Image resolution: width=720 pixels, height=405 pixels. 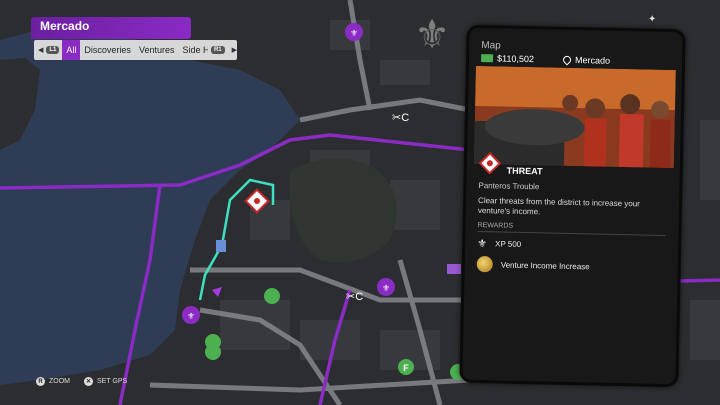 I want to click on r1-button-hint: R1, so click(x=217, y=50).